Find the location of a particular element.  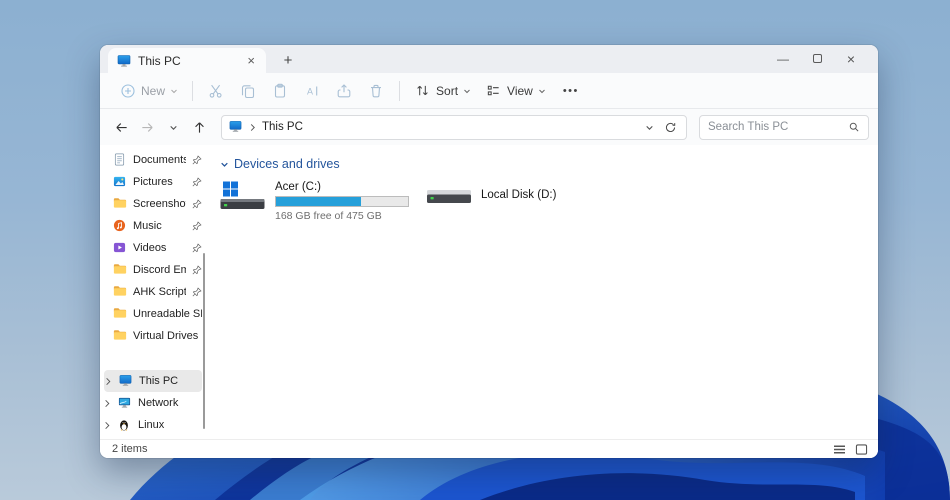

recent-locations-button is located at coordinates (173, 127).